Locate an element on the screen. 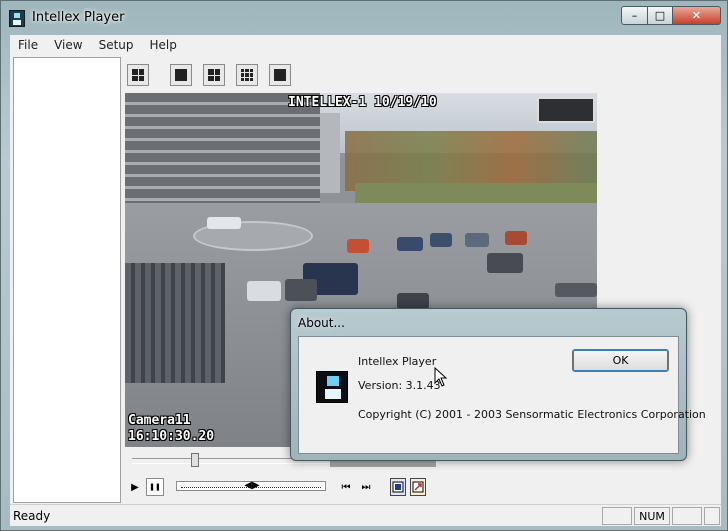  scene-billboard is located at coordinates (566, 110).